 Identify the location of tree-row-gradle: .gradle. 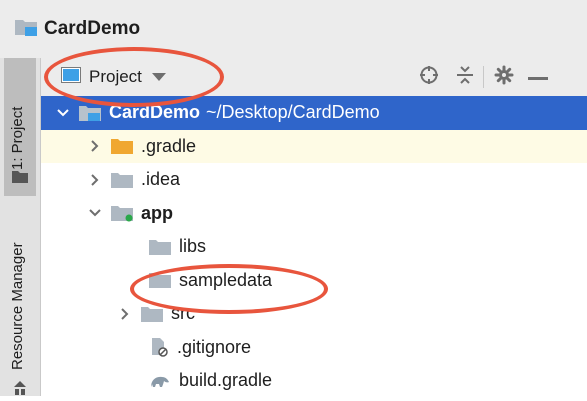
(314, 146).